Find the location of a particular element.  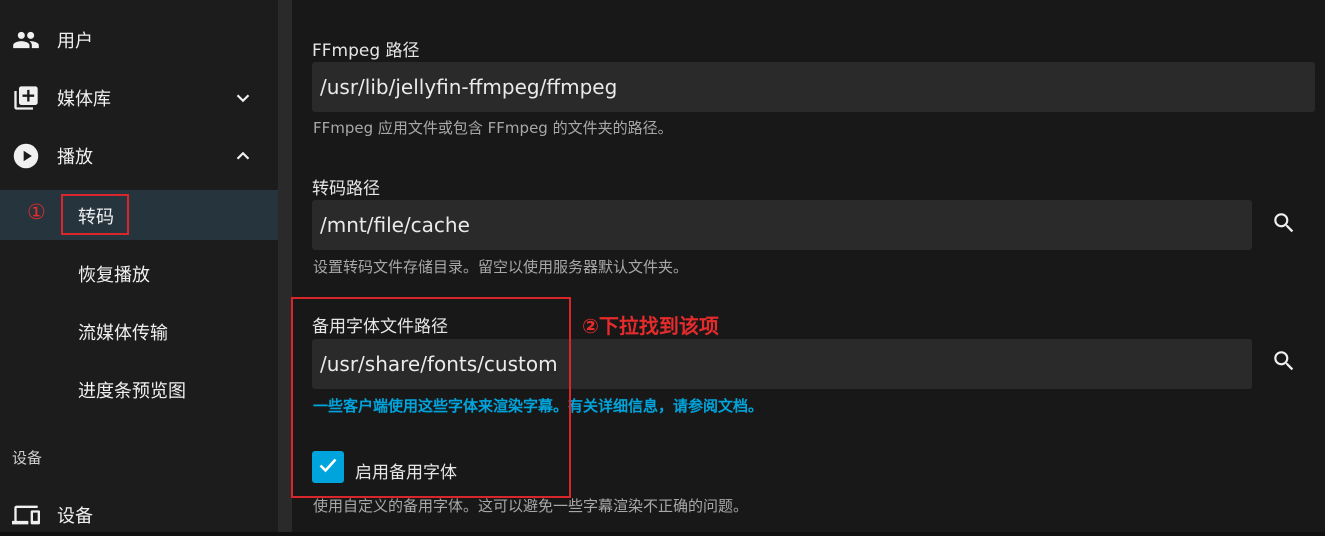

library-add-icon is located at coordinates (26, 98).